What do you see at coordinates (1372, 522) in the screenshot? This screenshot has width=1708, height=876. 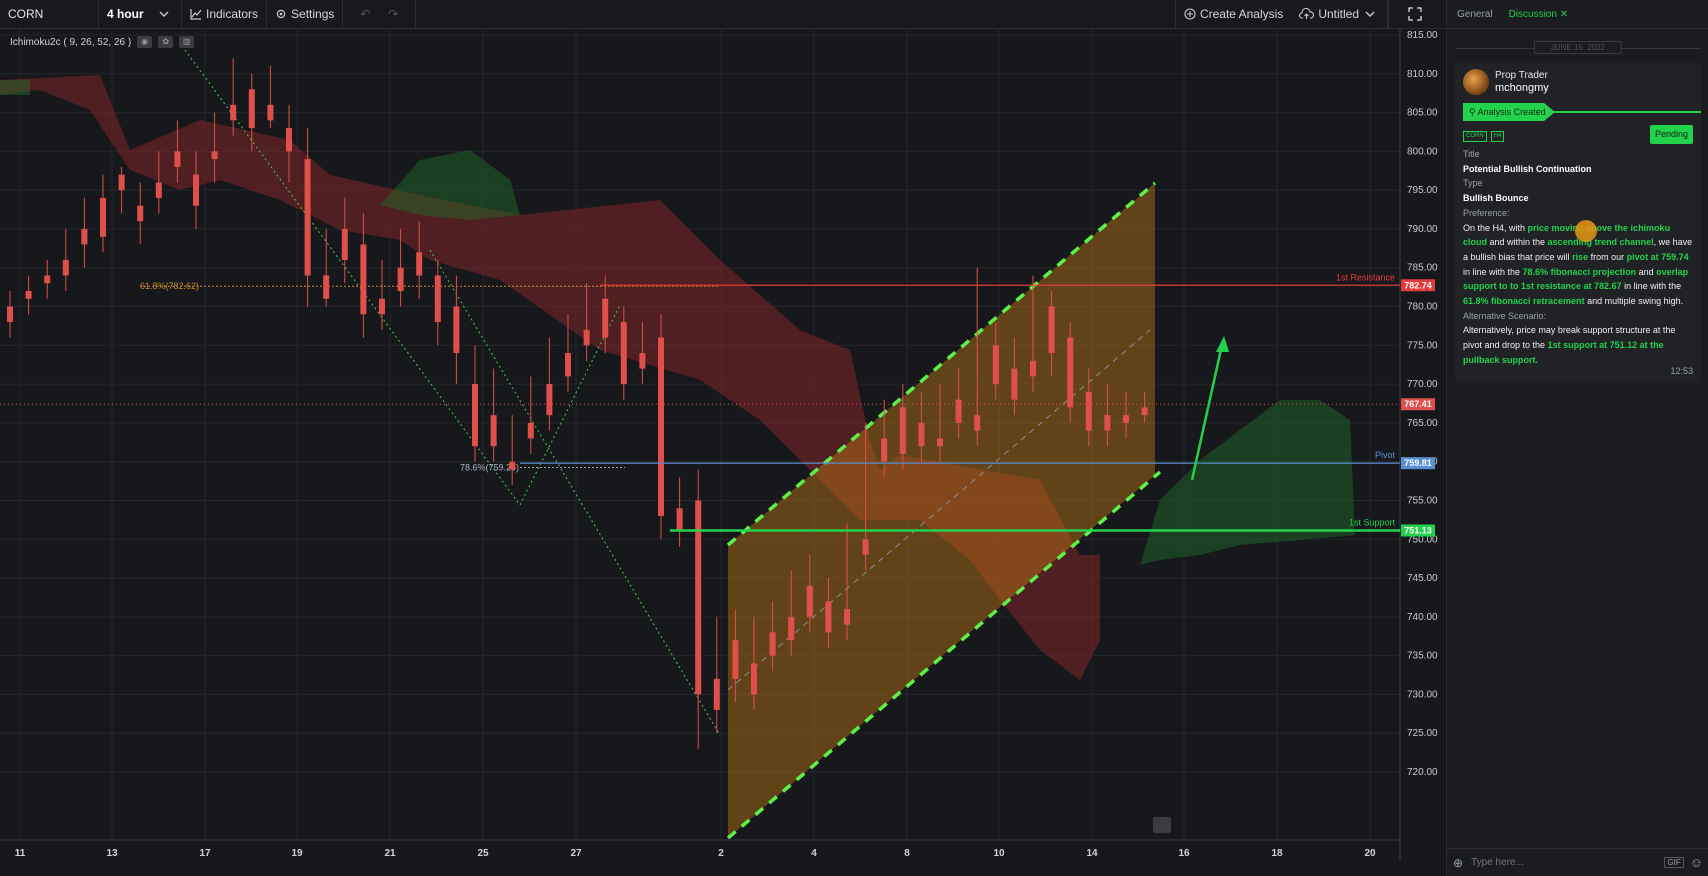 I see `level-label: 1st Support` at bounding box center [1372, 522].